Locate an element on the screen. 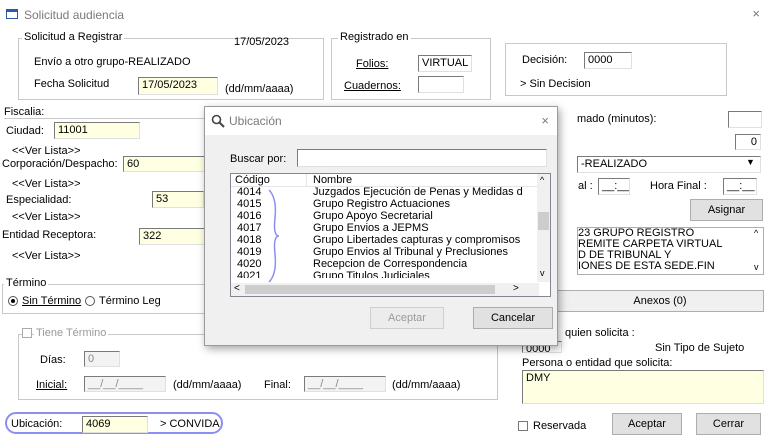 Image resolution: width=764 pixels, height=439 pixels. fecha-solicitud-label: Fecha Solicitud is located at coordinates (72, 84).